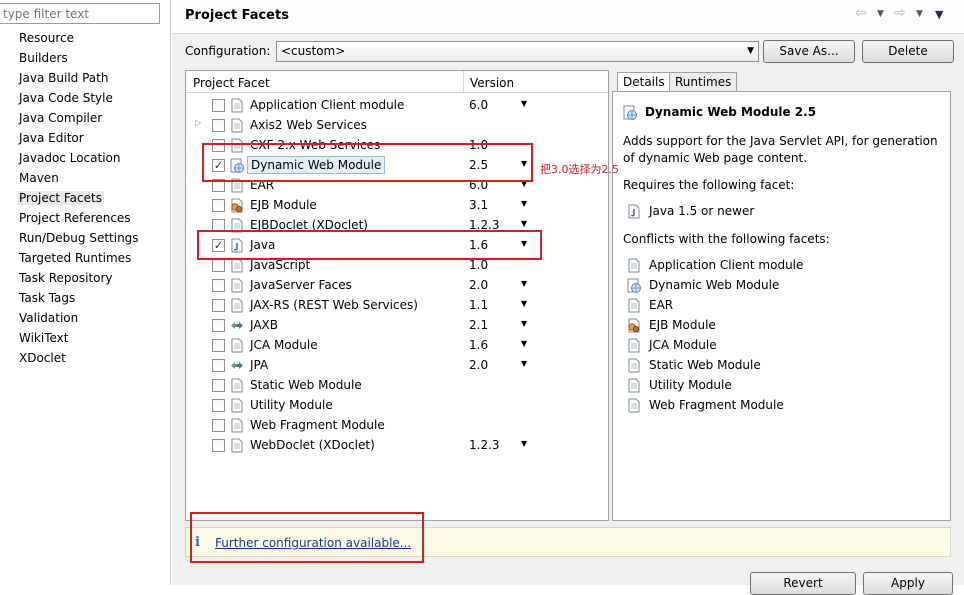 This screenshot has height=595, width=964. I want to click on nav-item-label: Javadoc Location, so click(70, 158).